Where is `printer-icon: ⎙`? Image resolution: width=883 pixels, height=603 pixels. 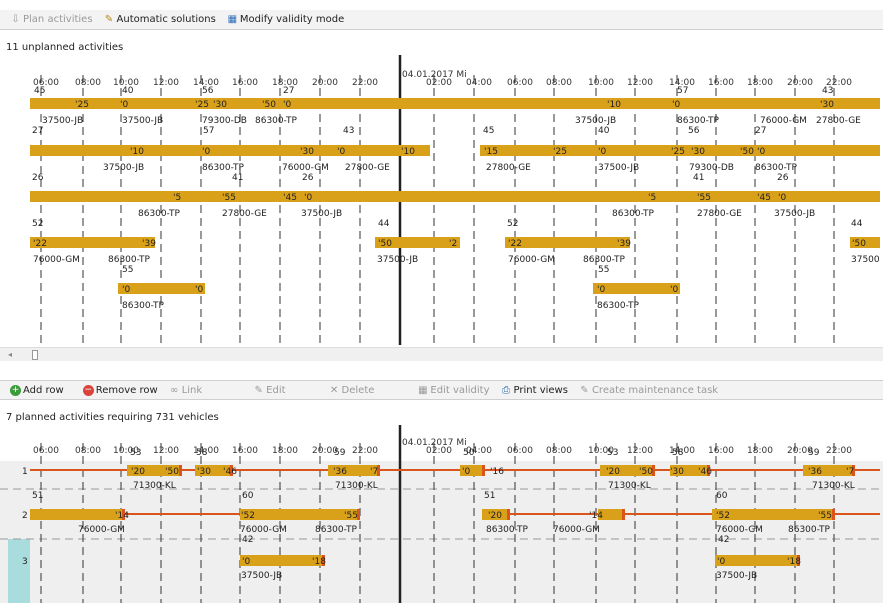
printer-icon: ⎙ is located at coordinates (506, 390).